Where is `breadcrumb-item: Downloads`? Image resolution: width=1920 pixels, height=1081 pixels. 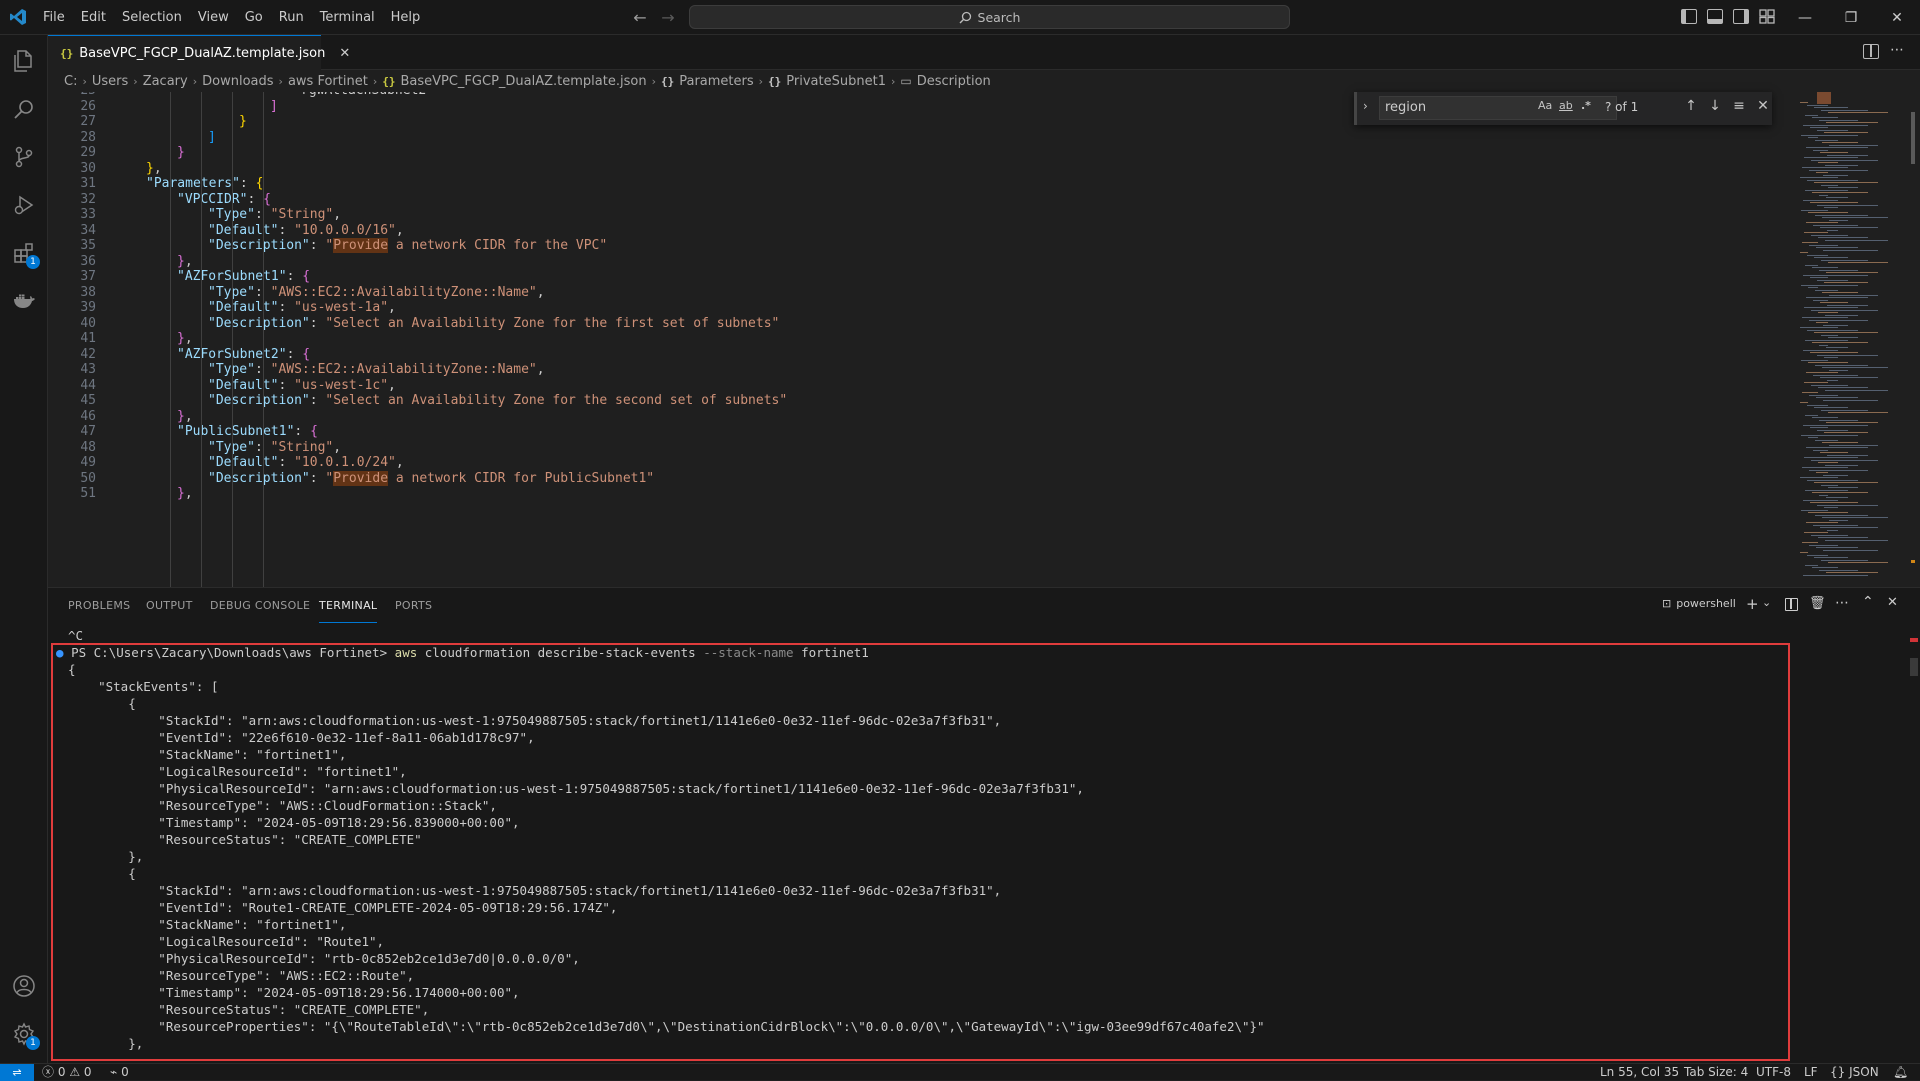
breadcrumb-item: Downloads is located at coordinates (237, 81).